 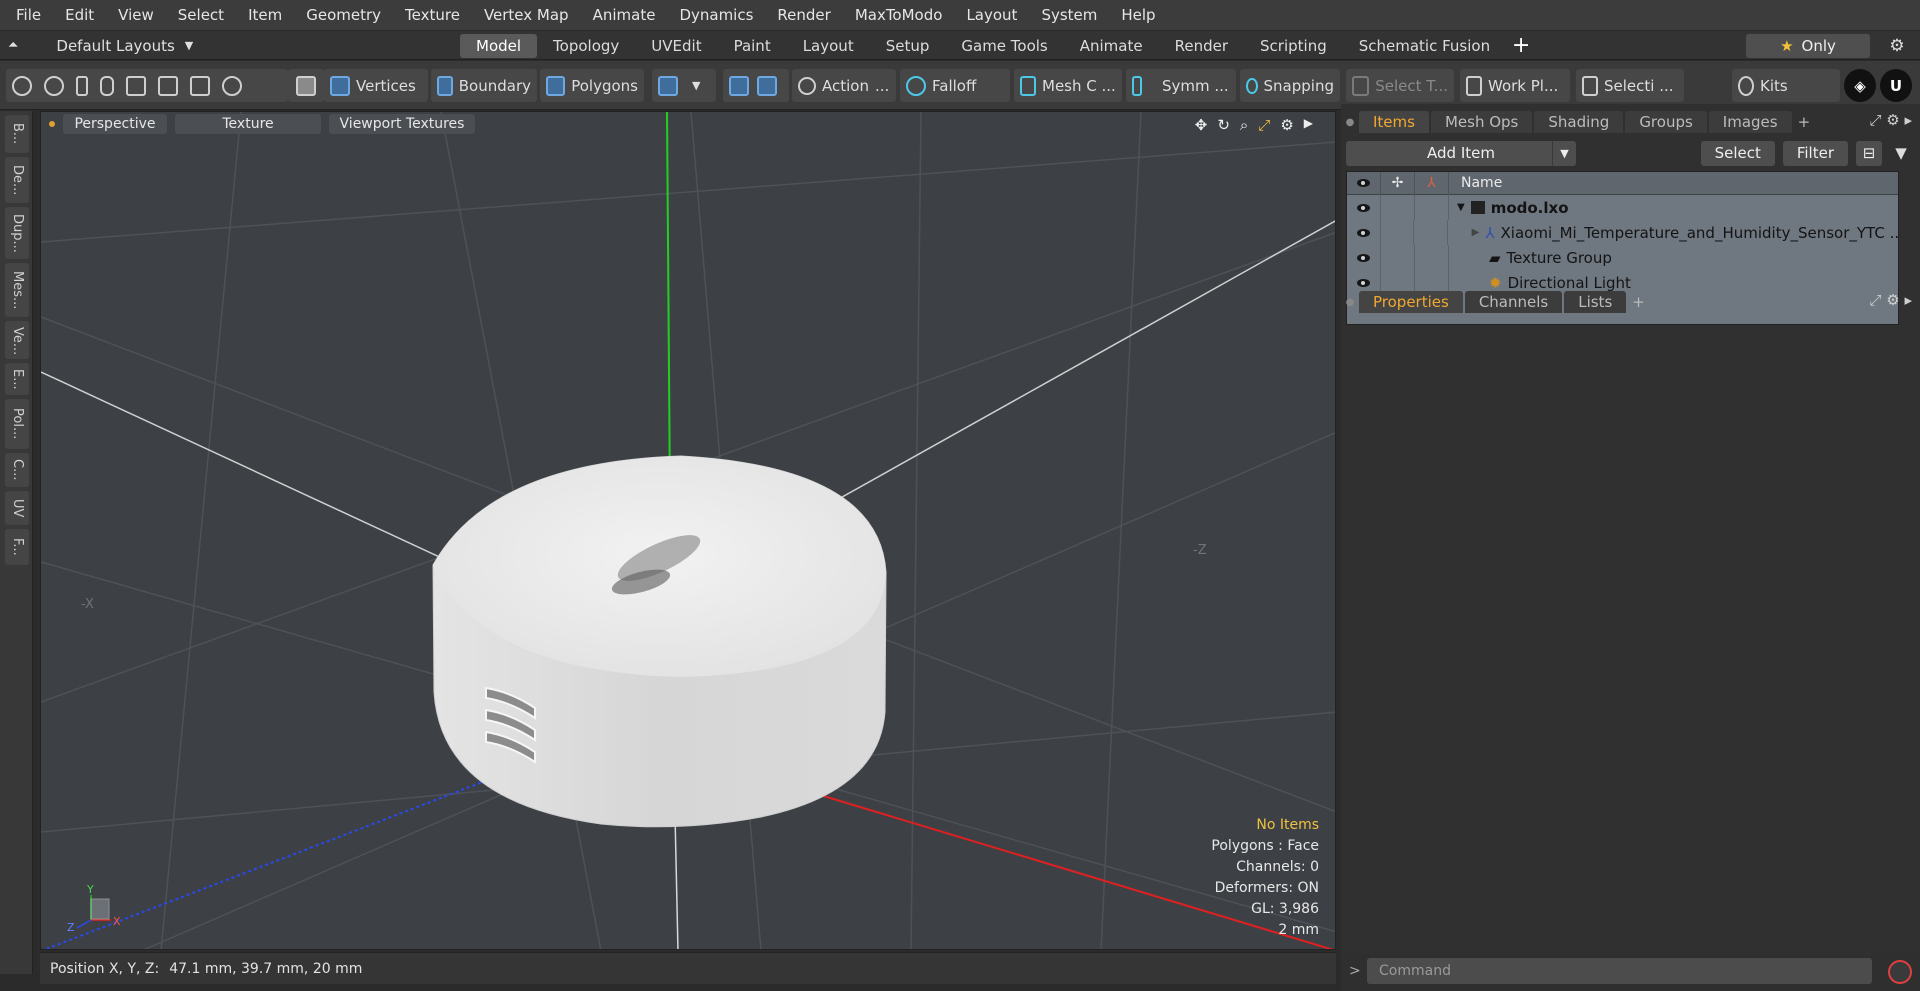 I want to click on menu-maxtomodo: MaxToModo, so click(x=899, y=15).